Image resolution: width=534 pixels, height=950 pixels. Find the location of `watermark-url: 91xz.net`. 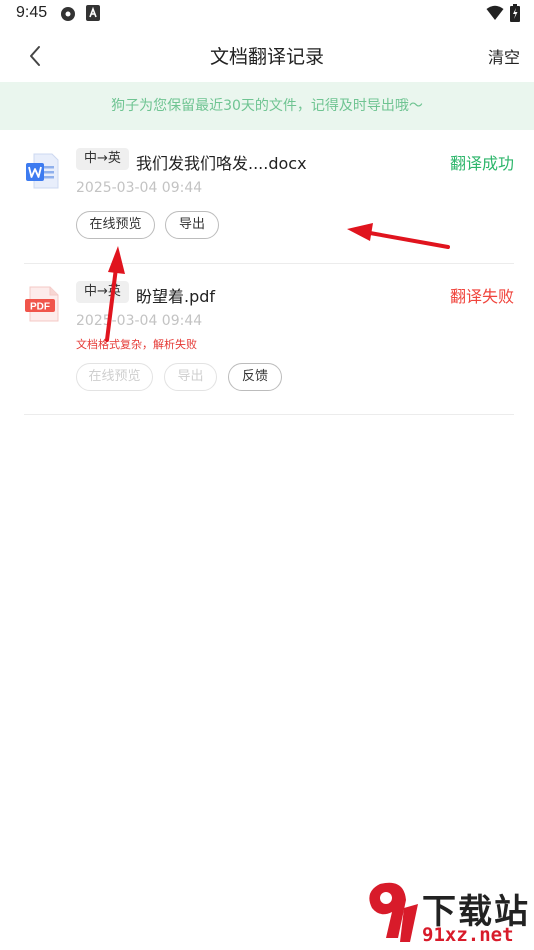

watermark-url: 91xz.net is located at coordinates (468, 935).